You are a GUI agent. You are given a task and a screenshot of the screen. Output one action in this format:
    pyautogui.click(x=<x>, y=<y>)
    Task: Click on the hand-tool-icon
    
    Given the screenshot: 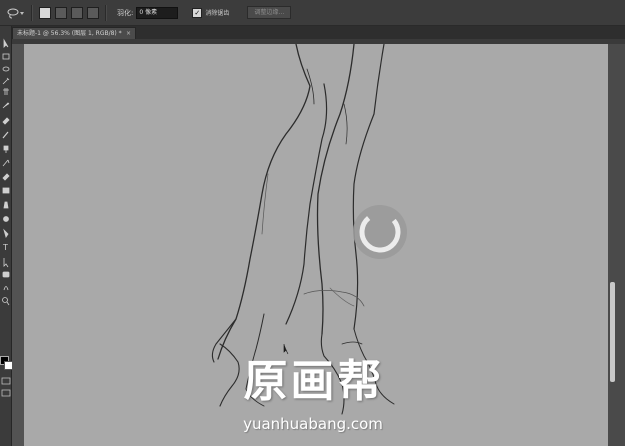 What is the action you would take?
    pyautogui.click(x=6, y=288)
    